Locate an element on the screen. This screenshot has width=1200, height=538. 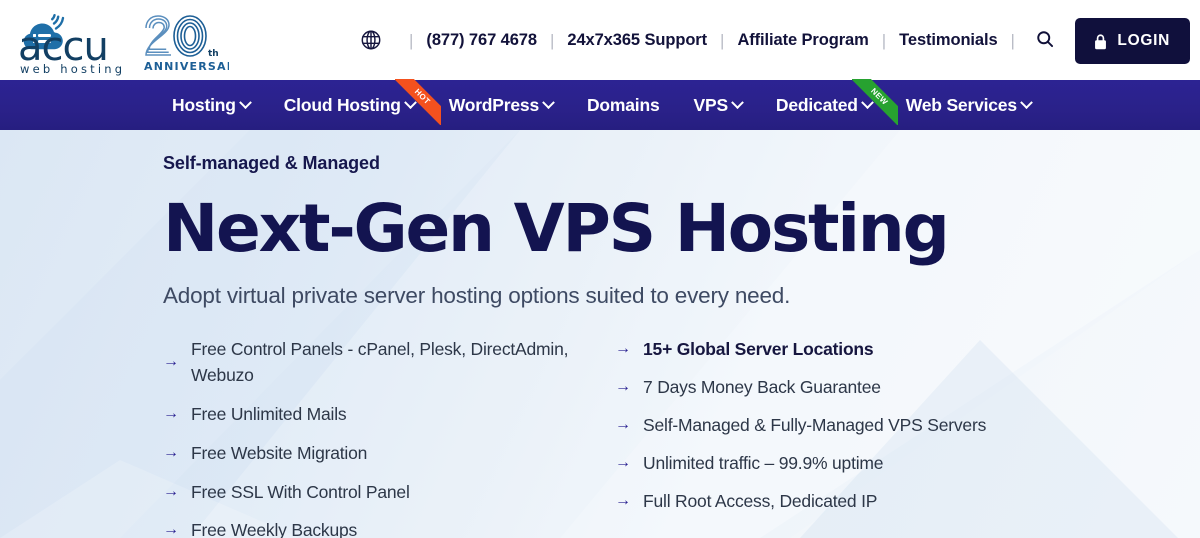
list-item: → Full Root Access, Dedicated IP is located at coordinates (850, 502).